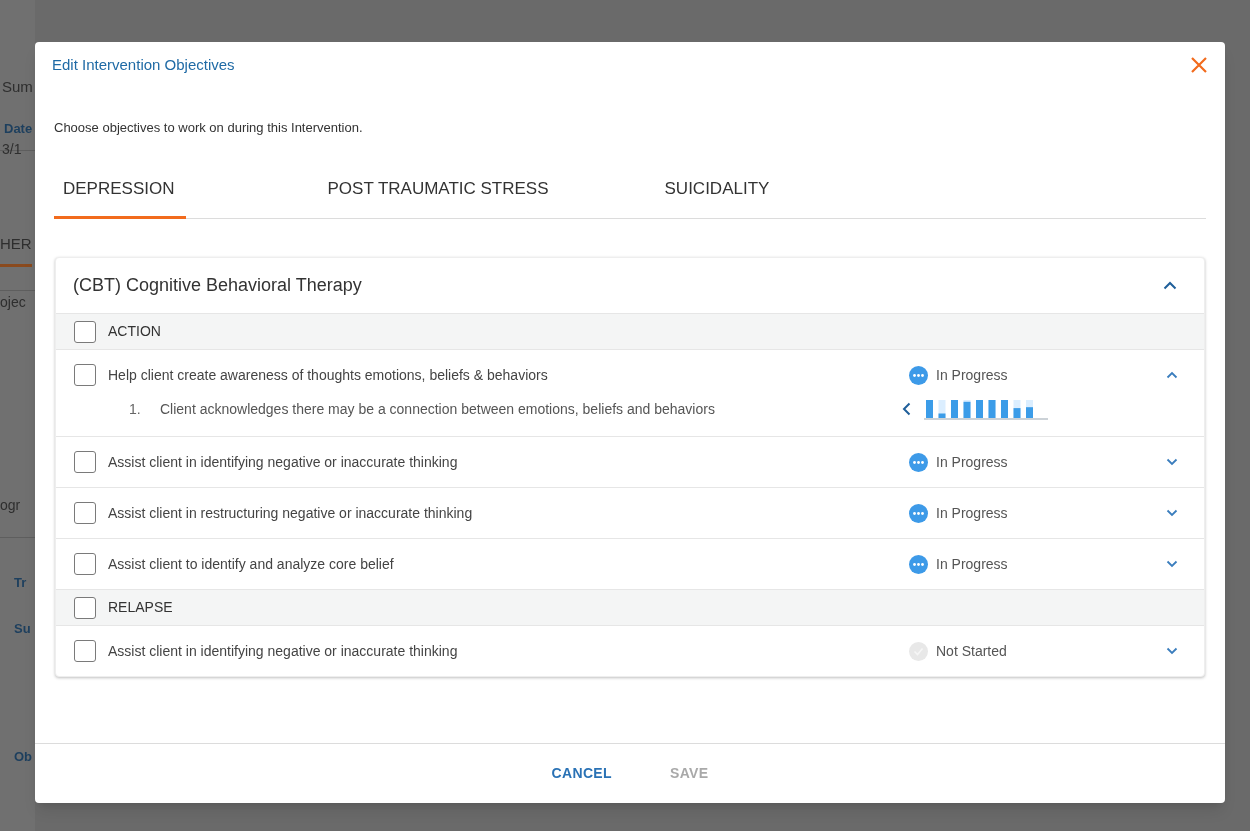 This screenshot has height=831, width=1250. I want to click on status-text: Not Started, so click(971, 651).